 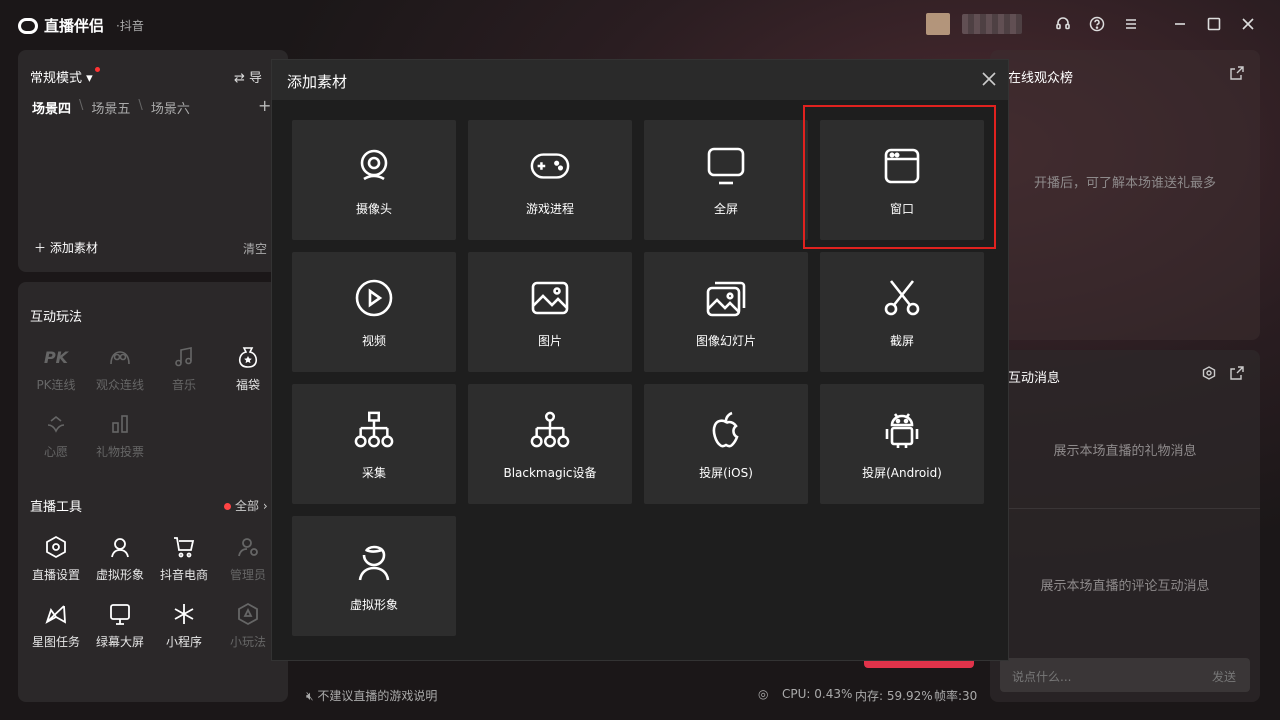 I want to click on monitor-icon, so click(x=726, y=166).